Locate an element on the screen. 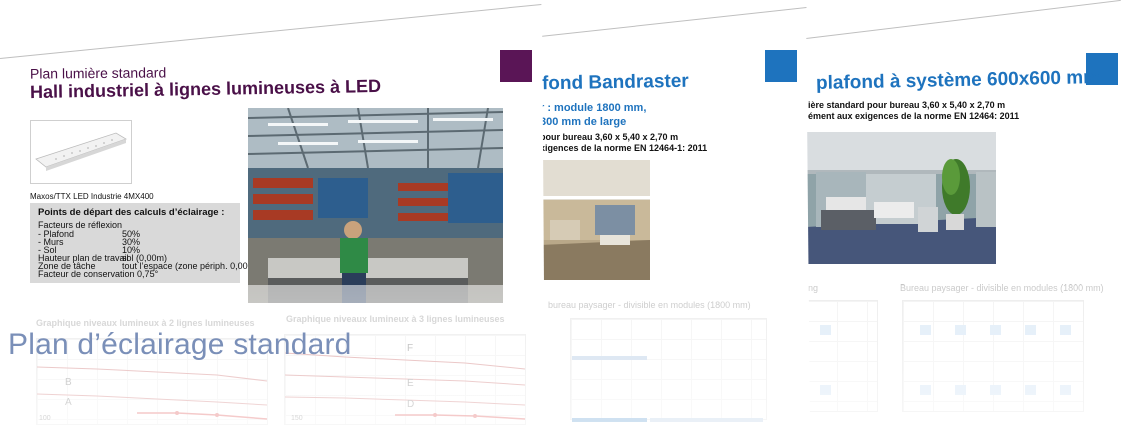 The image size is (1121, 427). industrial-hall-photo is located at coordinates (375, 205).